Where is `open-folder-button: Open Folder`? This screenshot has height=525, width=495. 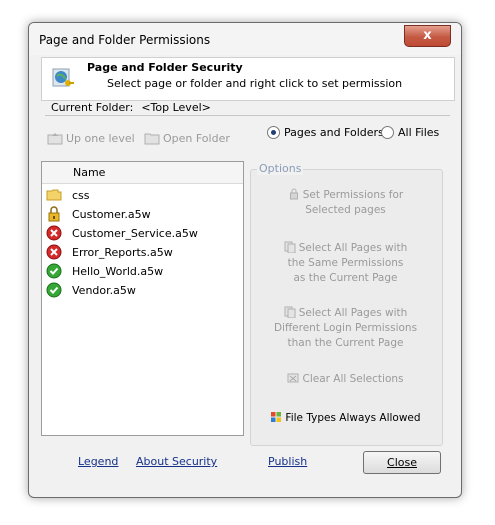
open-folder-button: Open Folder is located at coordinates (187, 138).